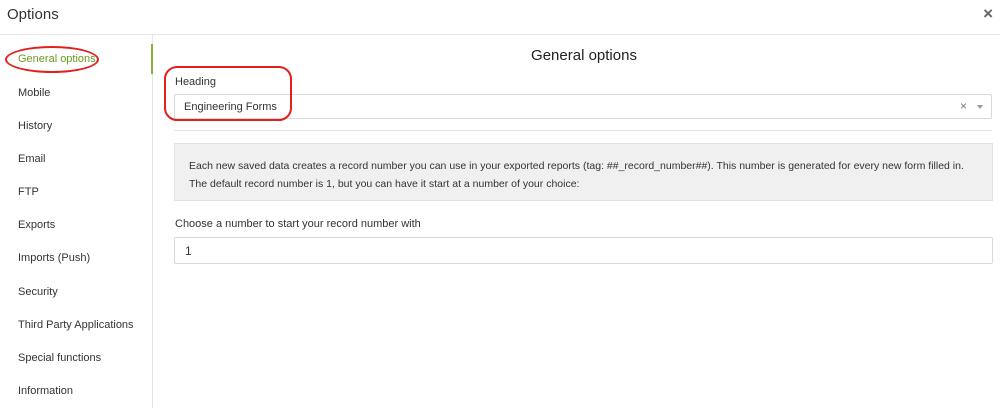 The image size is (1000, 408). What do you see at coordinates (59, 358) in the screenshot?
I see `sidebar-item-special-functions: Special functions` at bounding box center [59, 358].